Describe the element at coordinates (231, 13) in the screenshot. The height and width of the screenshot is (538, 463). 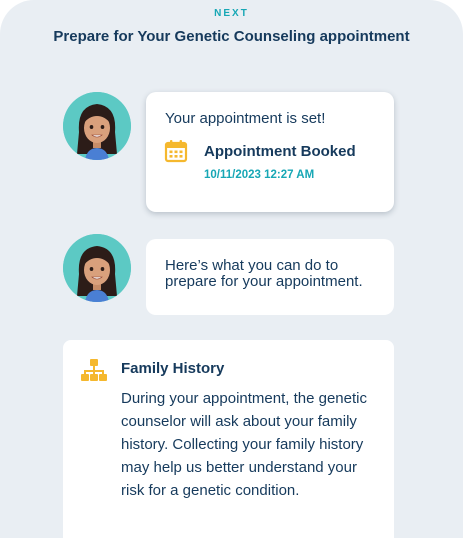
I see `next-label: NEXT` at that location.